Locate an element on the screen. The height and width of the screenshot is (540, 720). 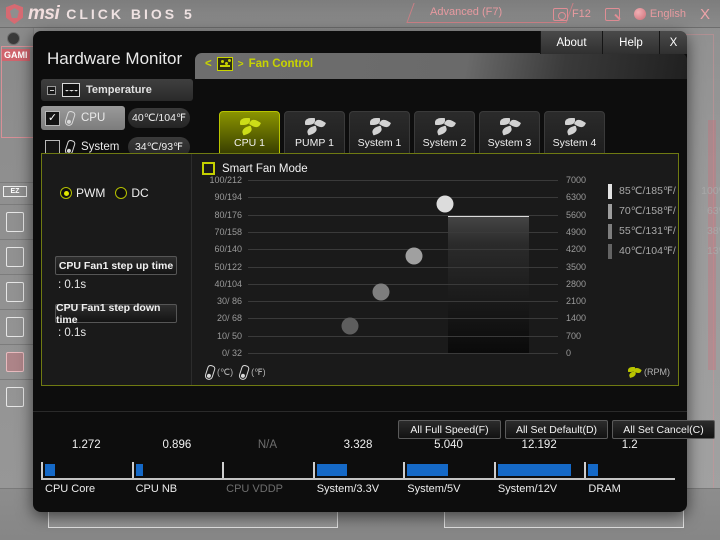
breadcrumb-prev-arrow: < is located at coordinates (208, 64).